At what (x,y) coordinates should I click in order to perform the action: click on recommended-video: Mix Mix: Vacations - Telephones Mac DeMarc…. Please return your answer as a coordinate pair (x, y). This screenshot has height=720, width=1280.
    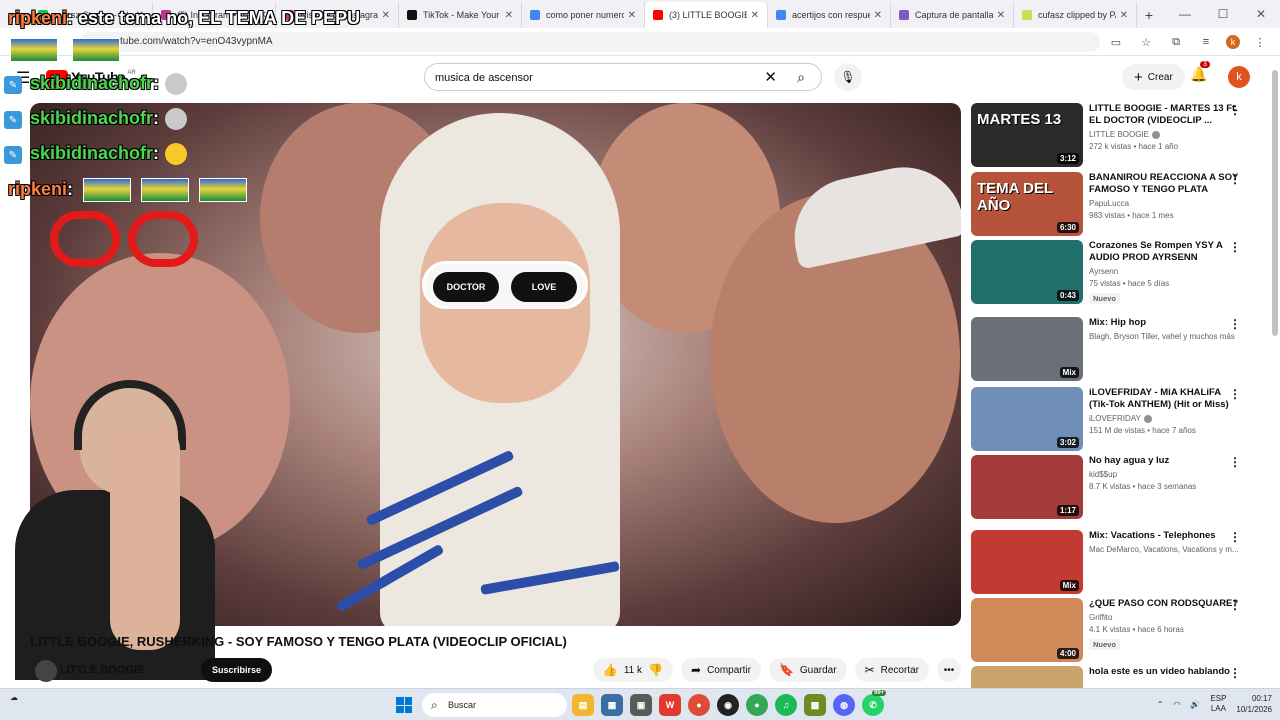
    Looking at the image, I should click on (1121, 562).